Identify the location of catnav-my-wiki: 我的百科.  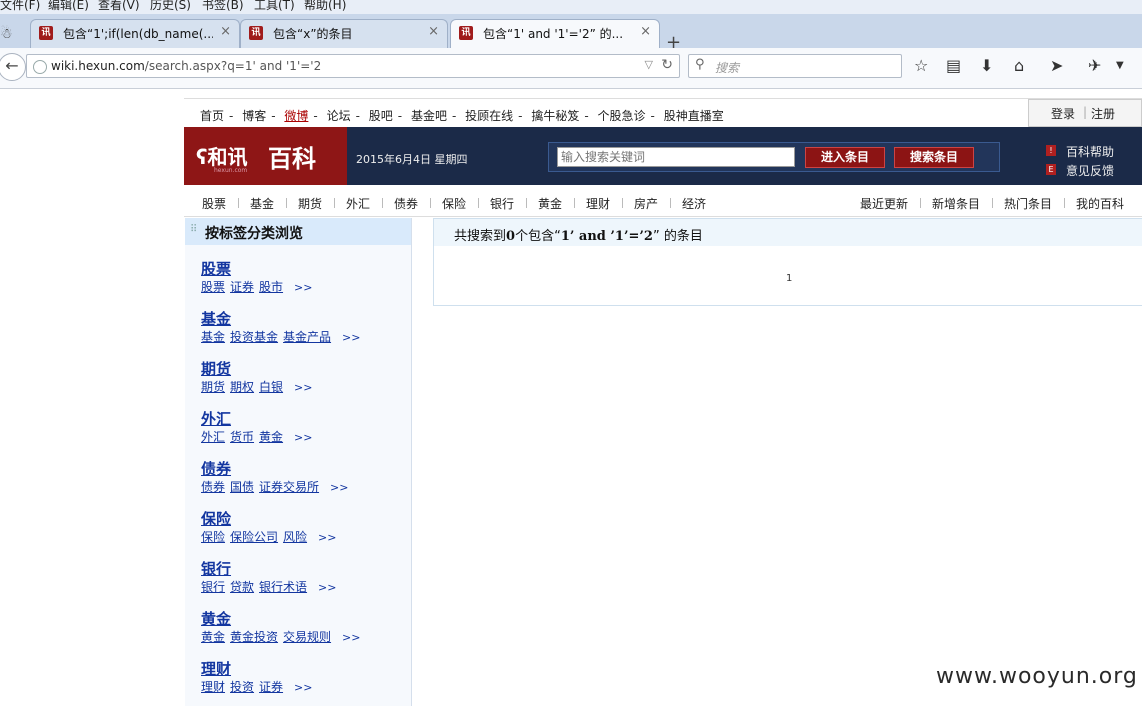
(1100, 203).